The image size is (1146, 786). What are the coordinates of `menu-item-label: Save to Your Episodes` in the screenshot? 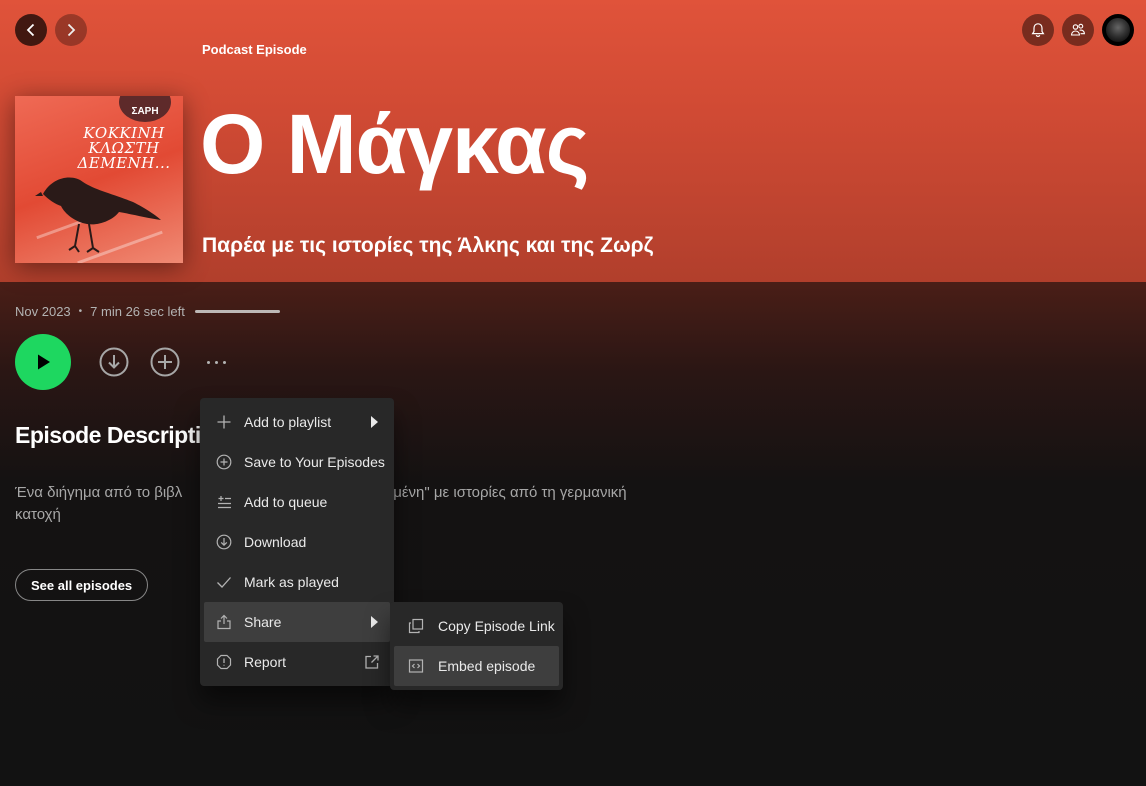 It's located at (314, 462).